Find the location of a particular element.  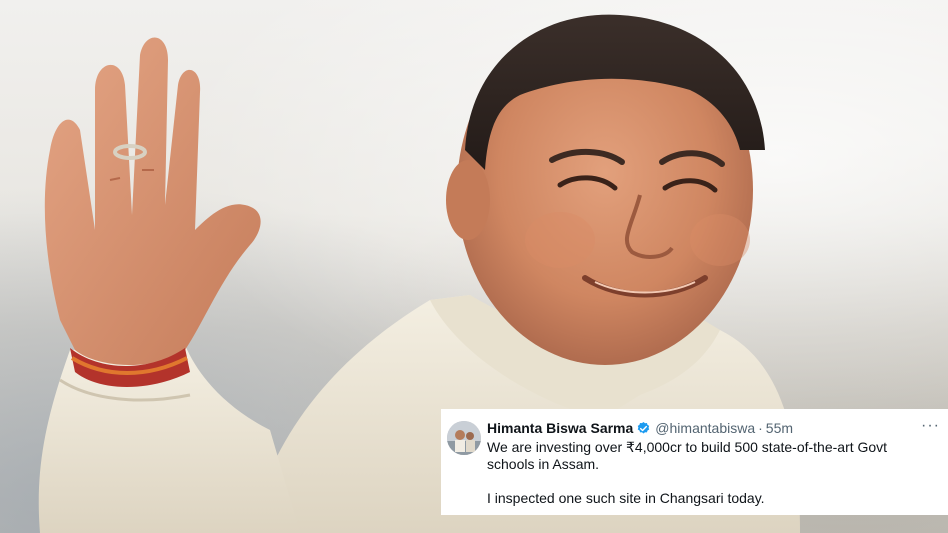

tweet-timestamp: 55m is located at coordinates (779, 428).